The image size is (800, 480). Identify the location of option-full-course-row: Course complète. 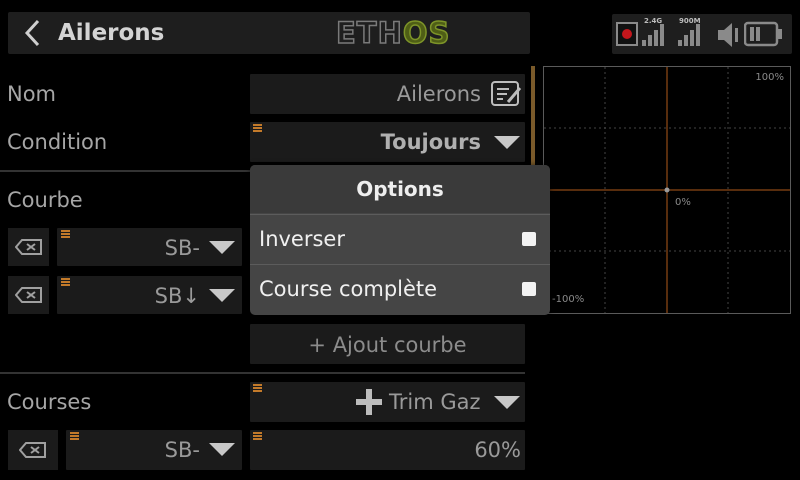
(400, 289).